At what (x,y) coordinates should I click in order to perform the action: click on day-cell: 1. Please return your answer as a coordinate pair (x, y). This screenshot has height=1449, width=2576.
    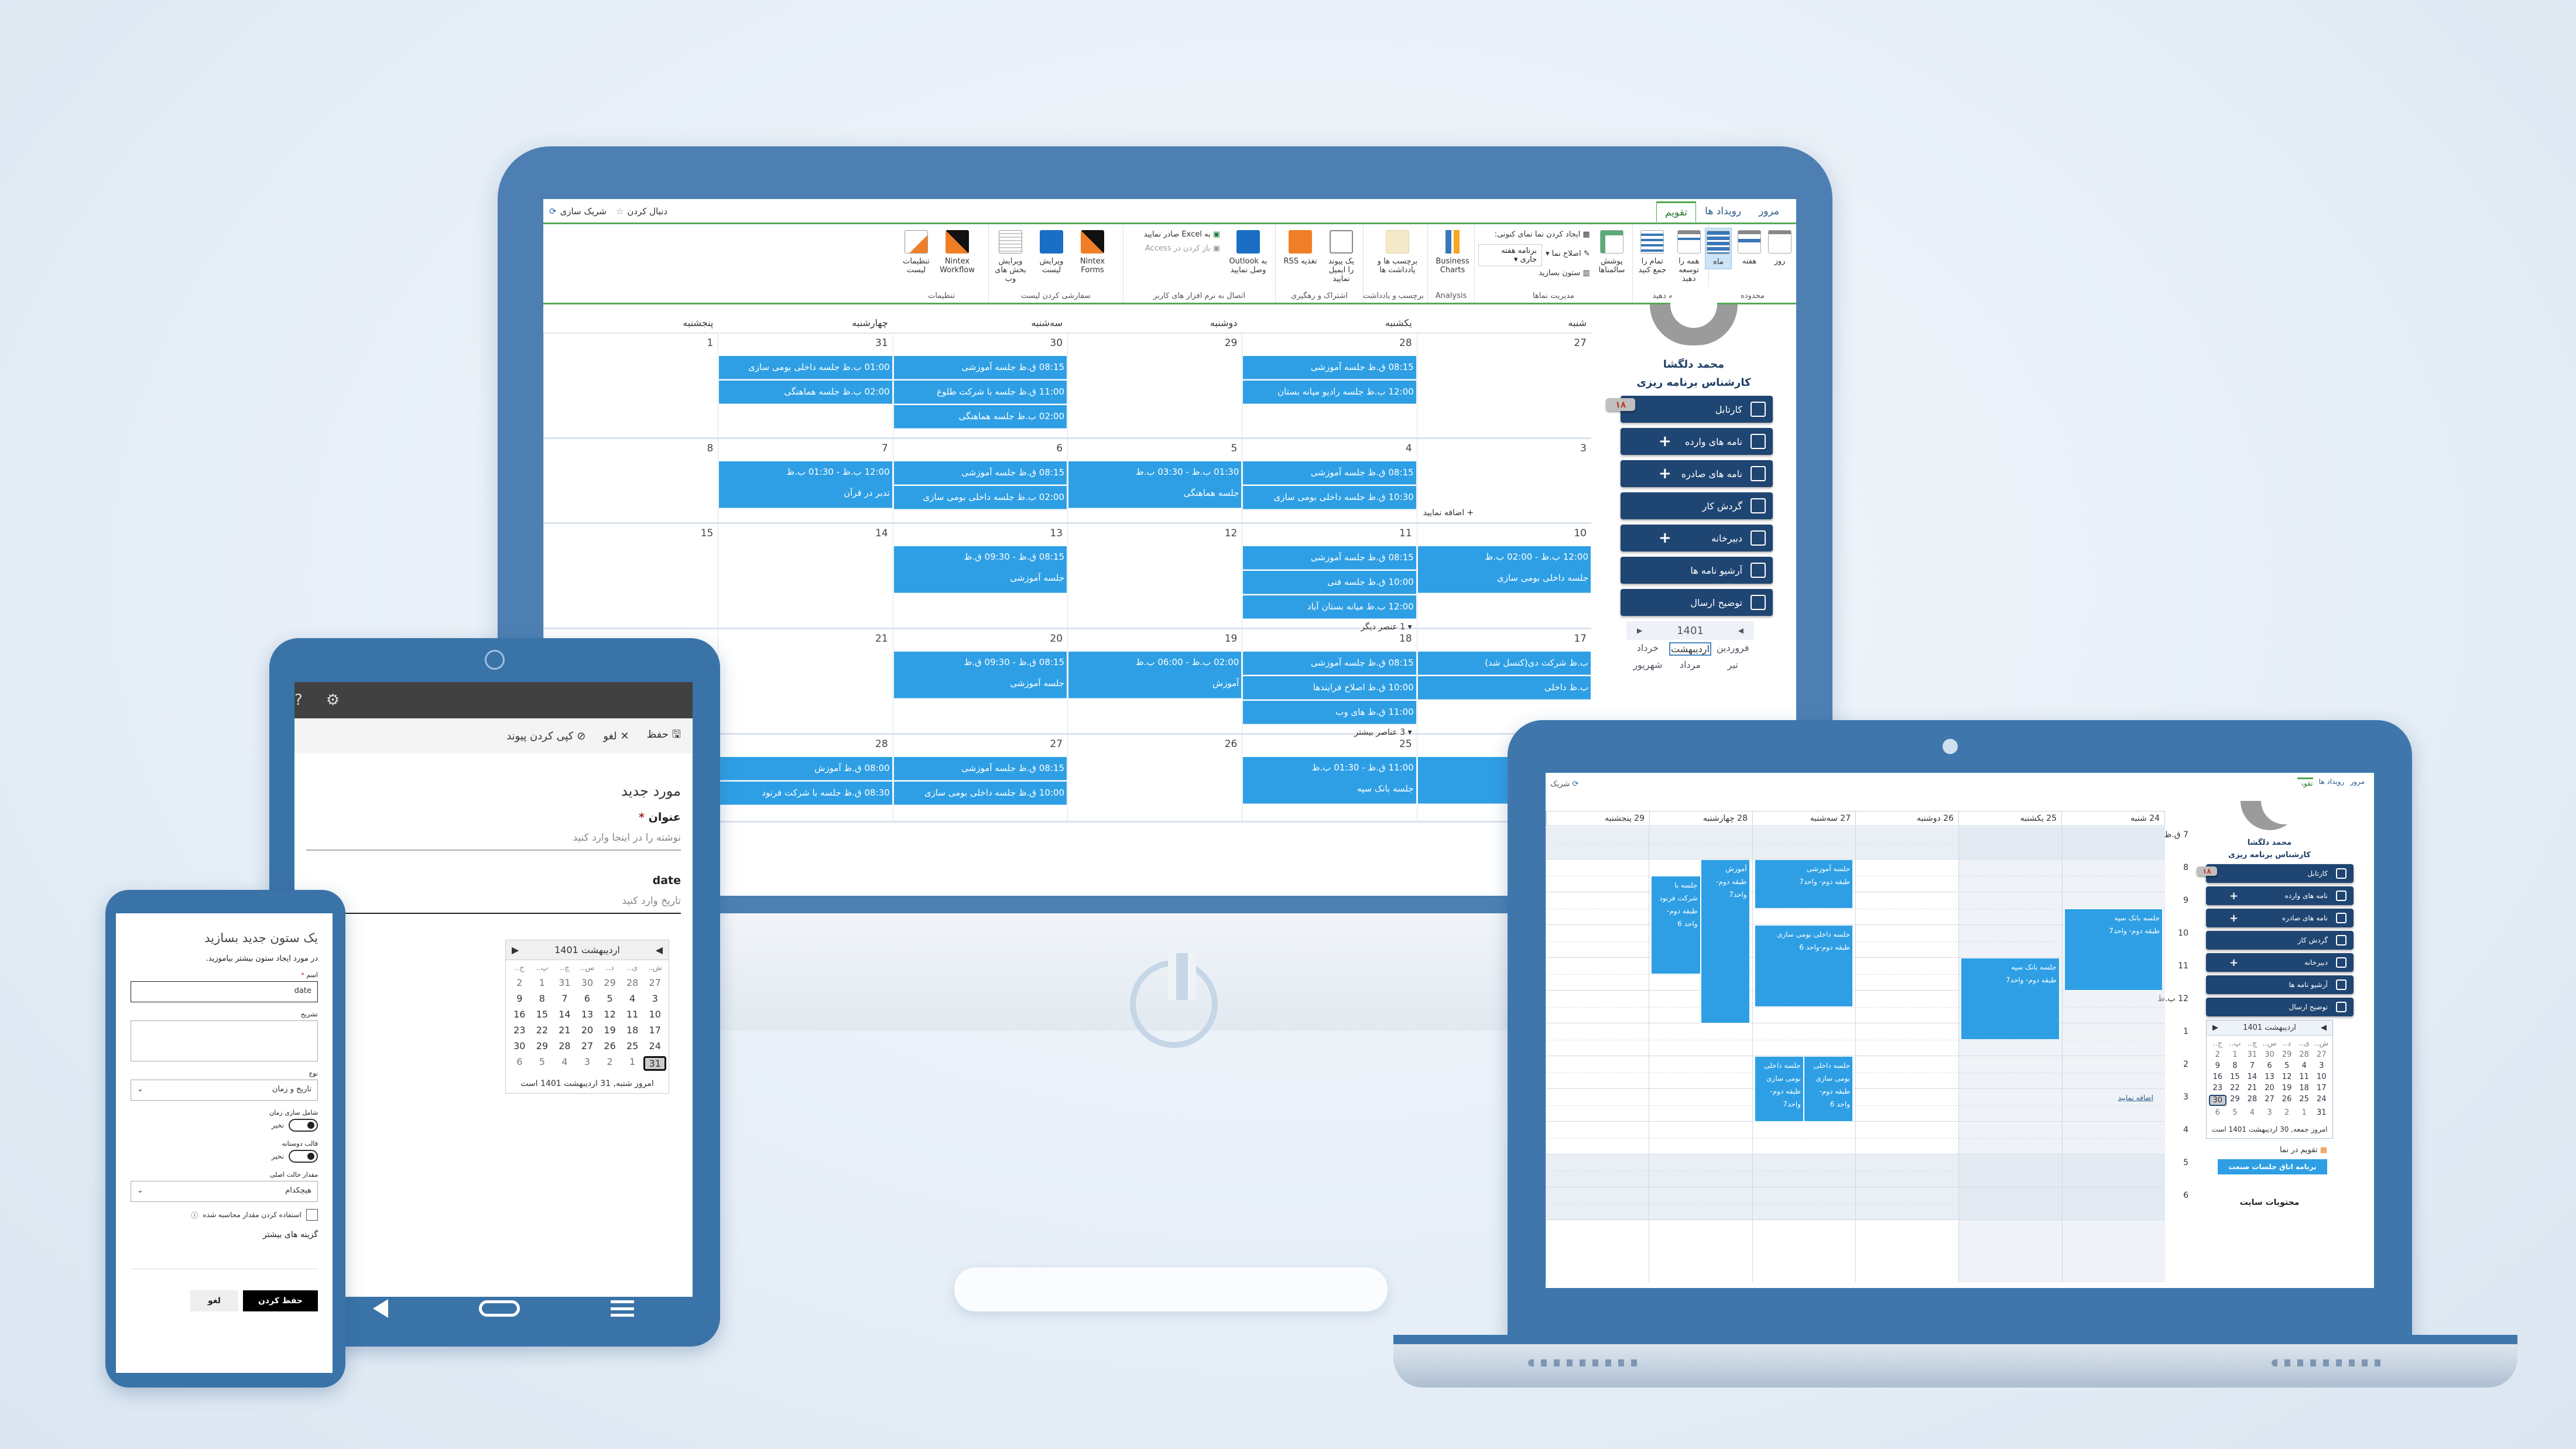
    Looking at the image, I should click on (630, 385).